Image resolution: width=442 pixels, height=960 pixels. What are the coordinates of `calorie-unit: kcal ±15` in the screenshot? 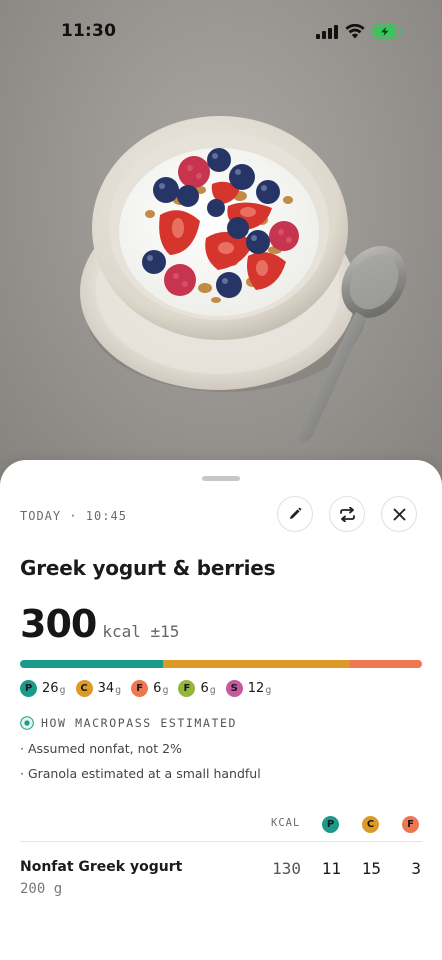 It's located at (141, 631).